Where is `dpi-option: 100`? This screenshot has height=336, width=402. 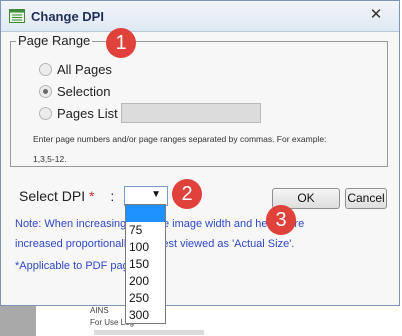 dpi-option: 100 is located at coordinates (145, 247).